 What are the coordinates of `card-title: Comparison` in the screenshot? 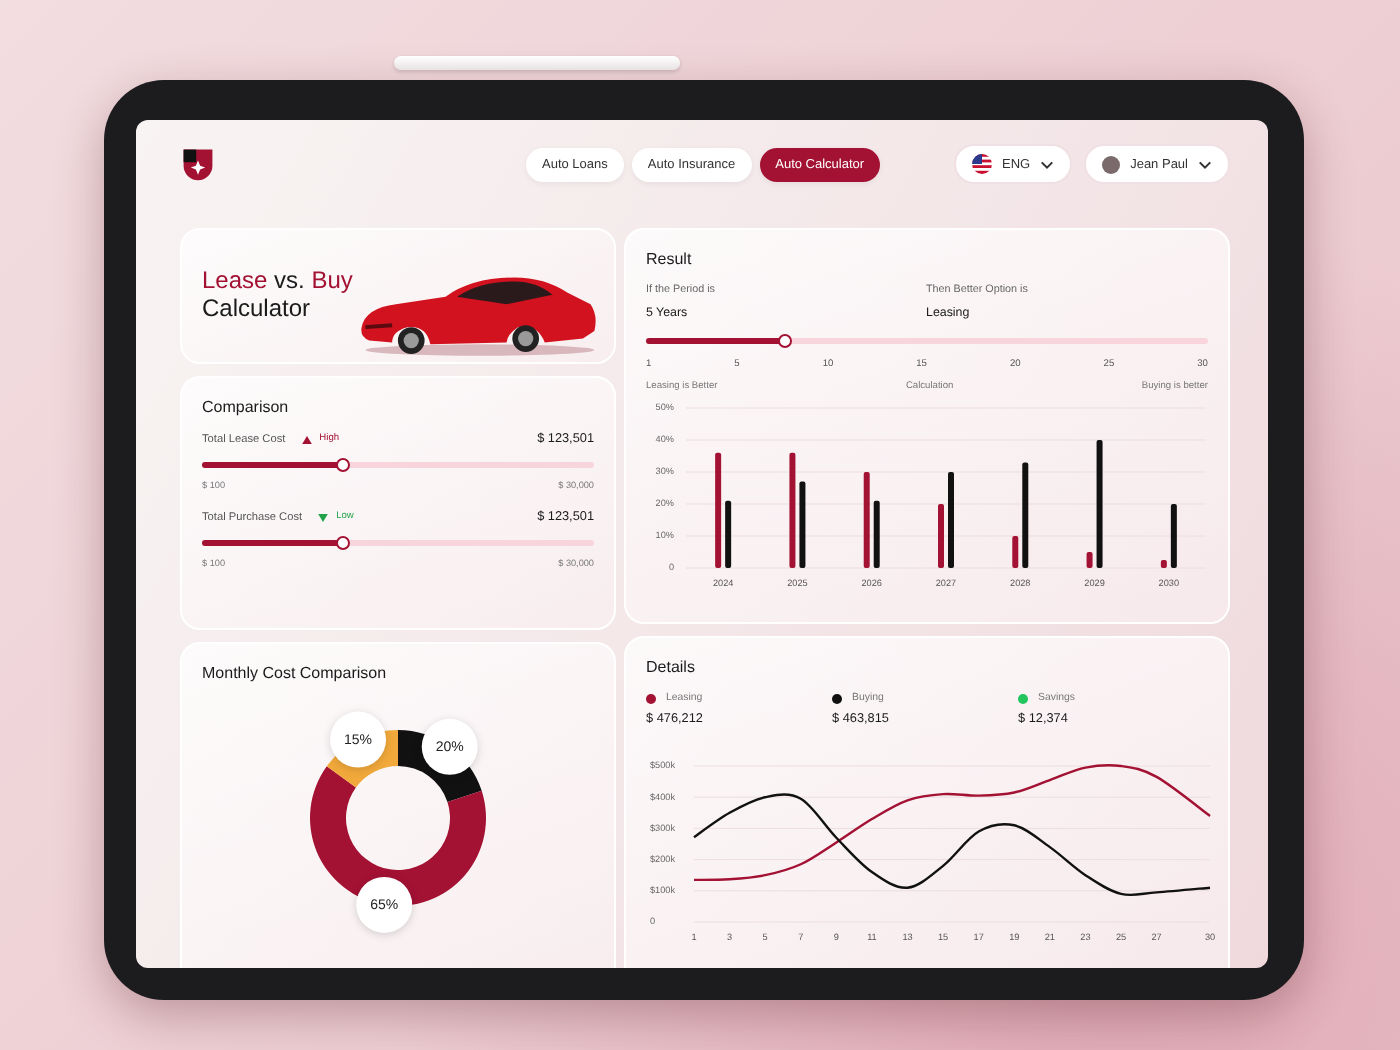 It's located at (246, 407).